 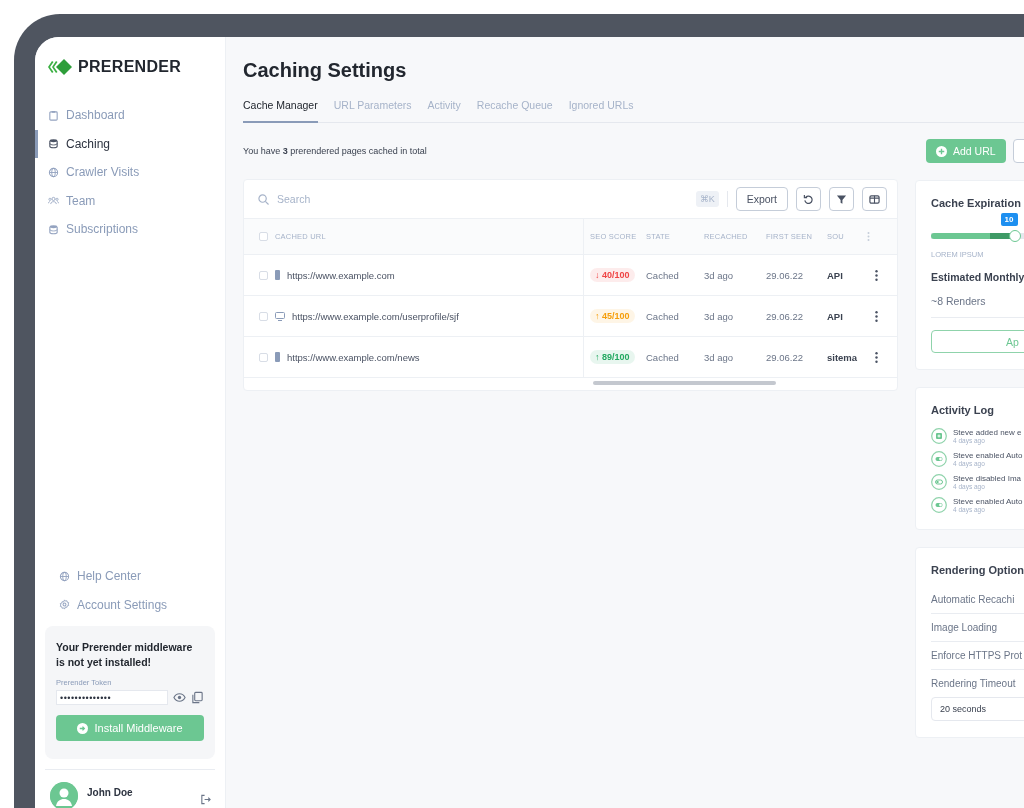 What do you see at coordinates (110, 792) in the screenshot?
I see `user-name: John Doe` at bounding box center [110, 792].